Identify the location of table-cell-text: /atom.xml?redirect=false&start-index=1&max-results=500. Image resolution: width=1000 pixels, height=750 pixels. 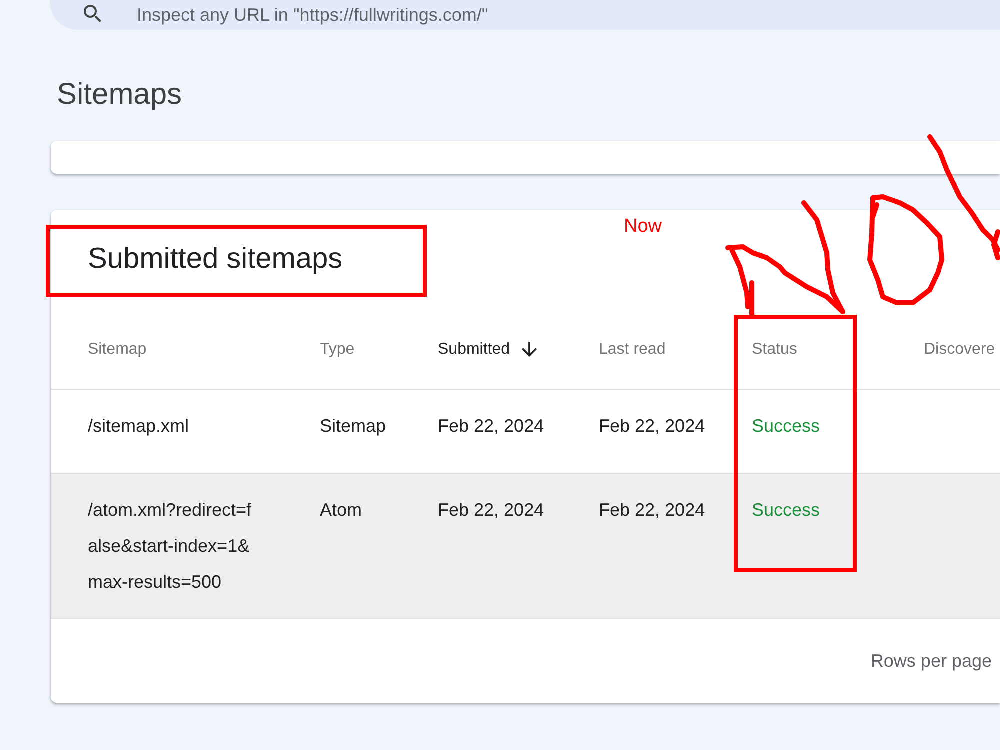
(170, 546).